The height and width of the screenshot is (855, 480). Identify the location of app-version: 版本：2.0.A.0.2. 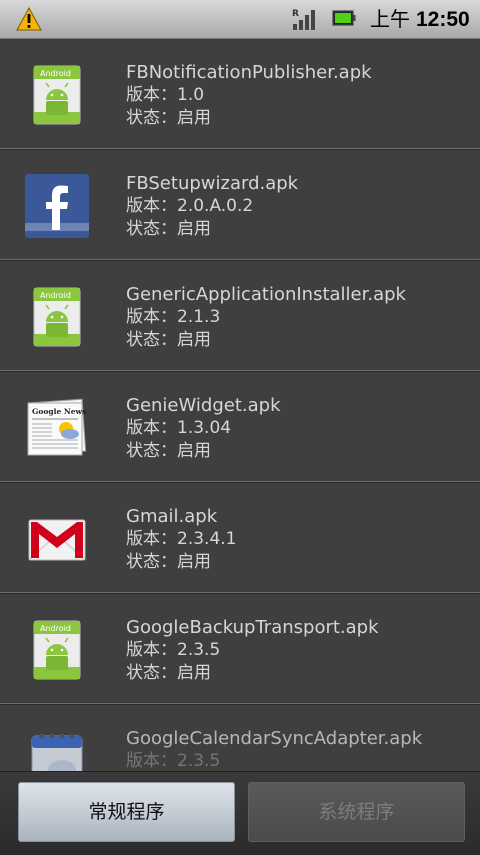
(190, 206).